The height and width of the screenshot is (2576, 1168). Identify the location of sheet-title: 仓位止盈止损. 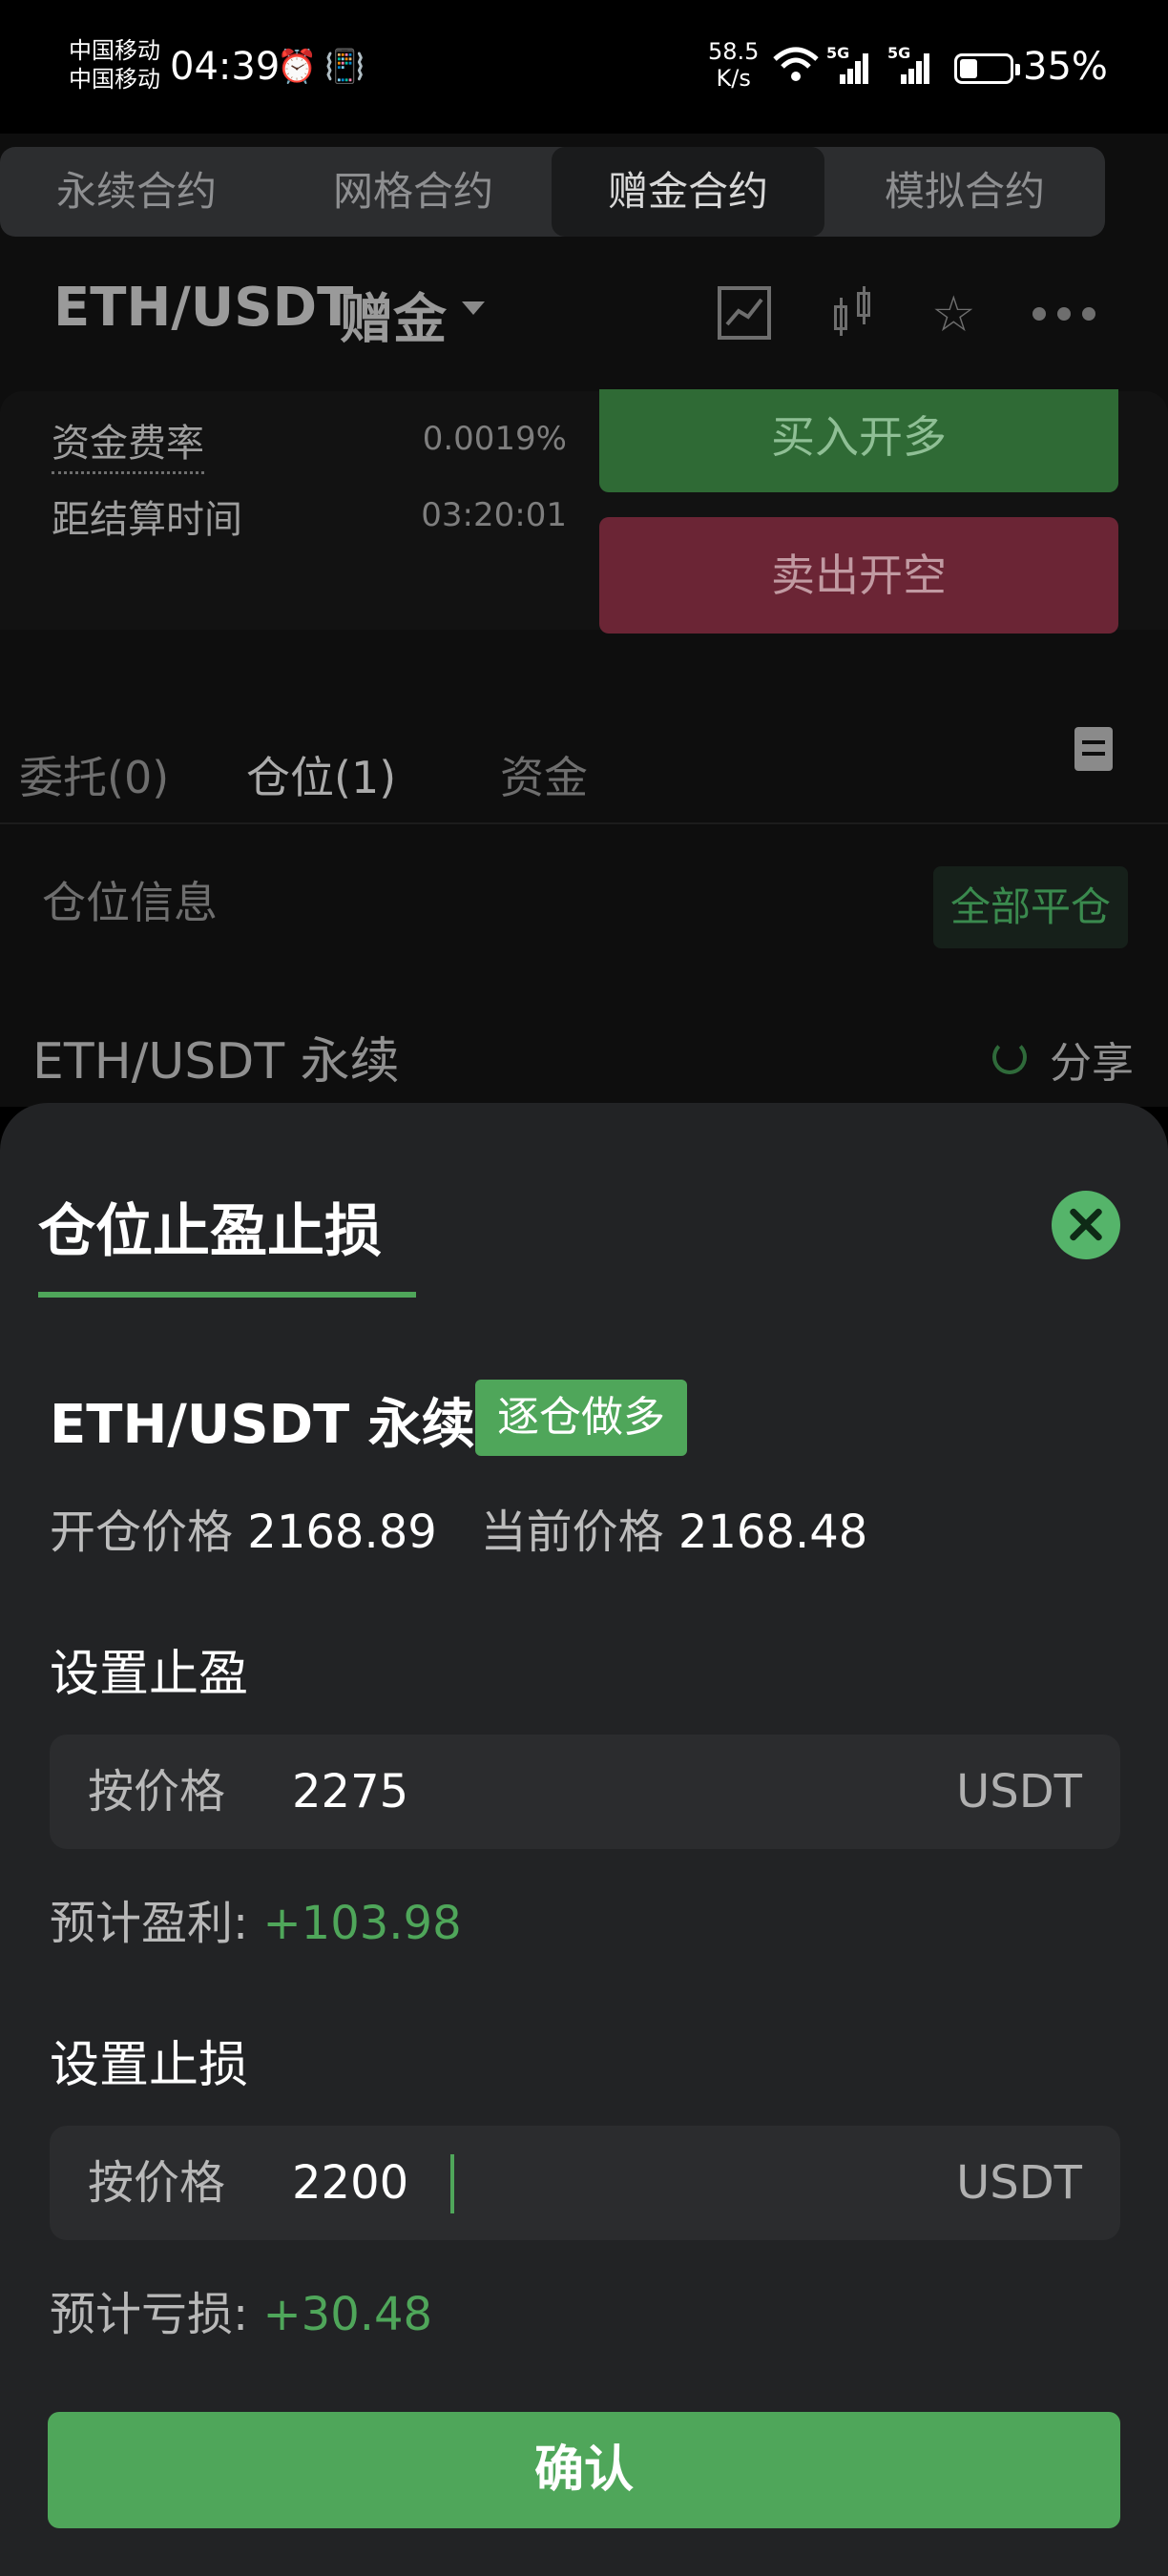
(210, 1231).